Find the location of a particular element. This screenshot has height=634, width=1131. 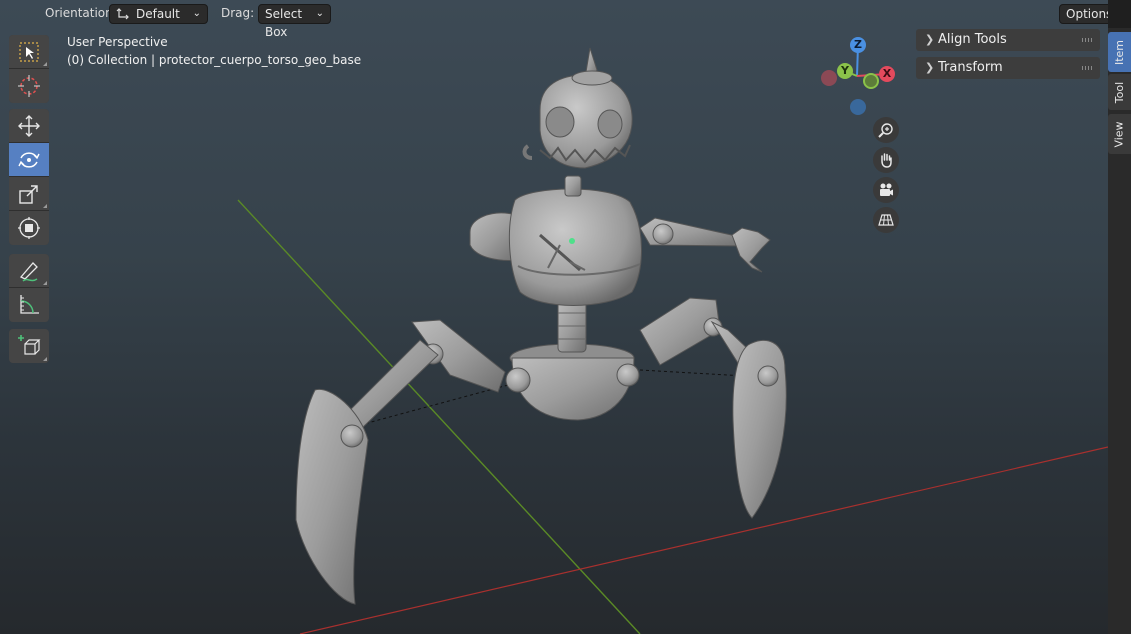

annotate-tool is located at coordinates (29, 271).